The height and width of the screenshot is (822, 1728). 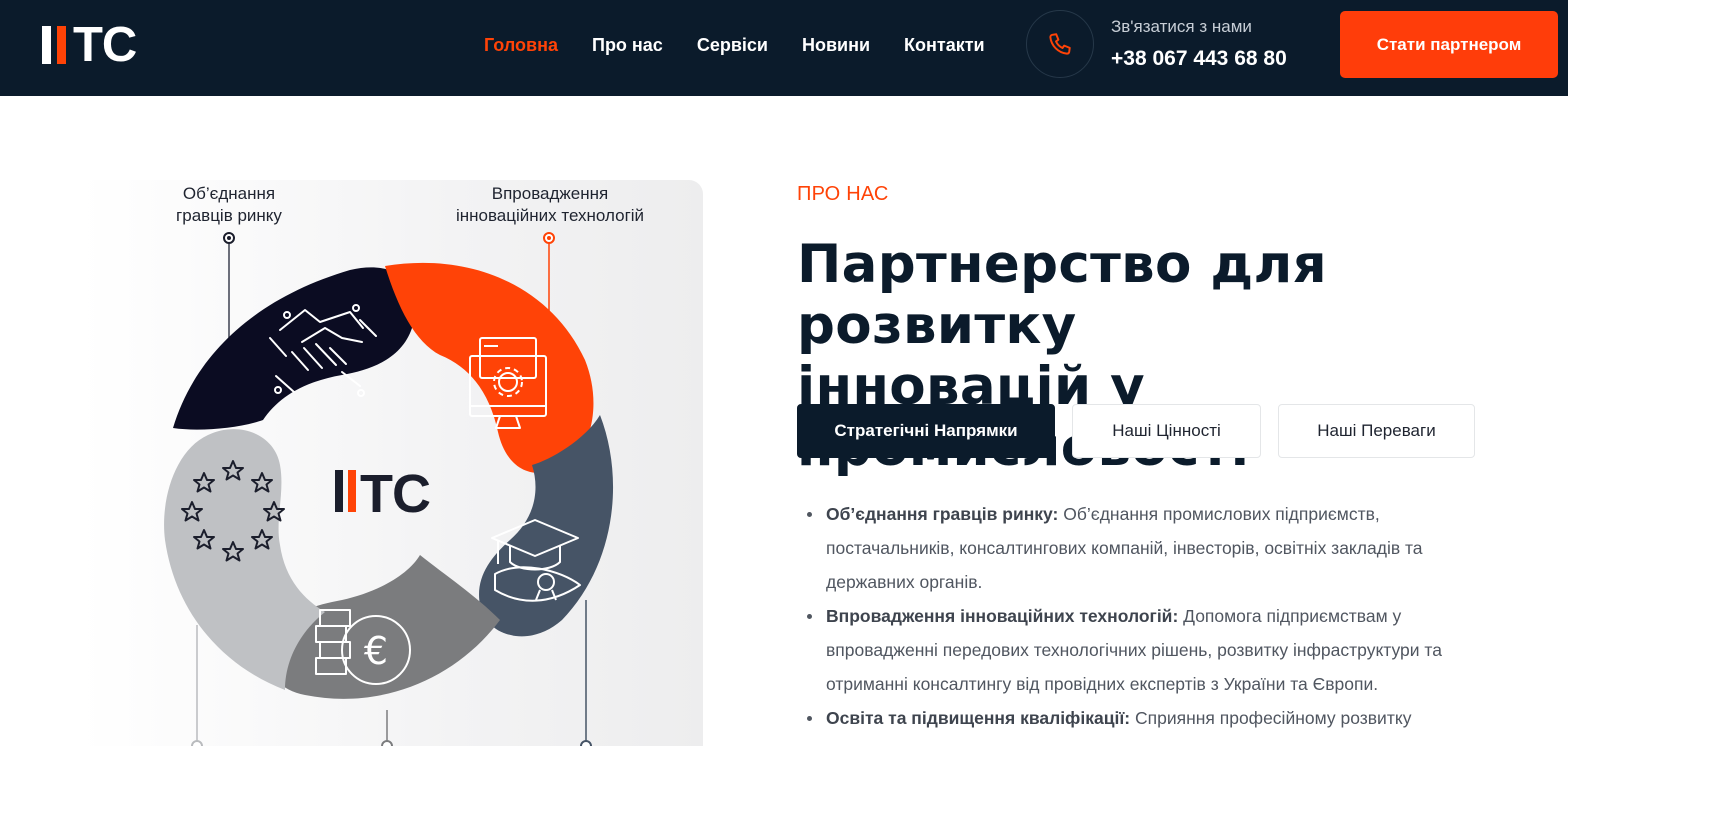 I want to click on label-innovation-line1: Впровадження, so click(x=550, y=193).